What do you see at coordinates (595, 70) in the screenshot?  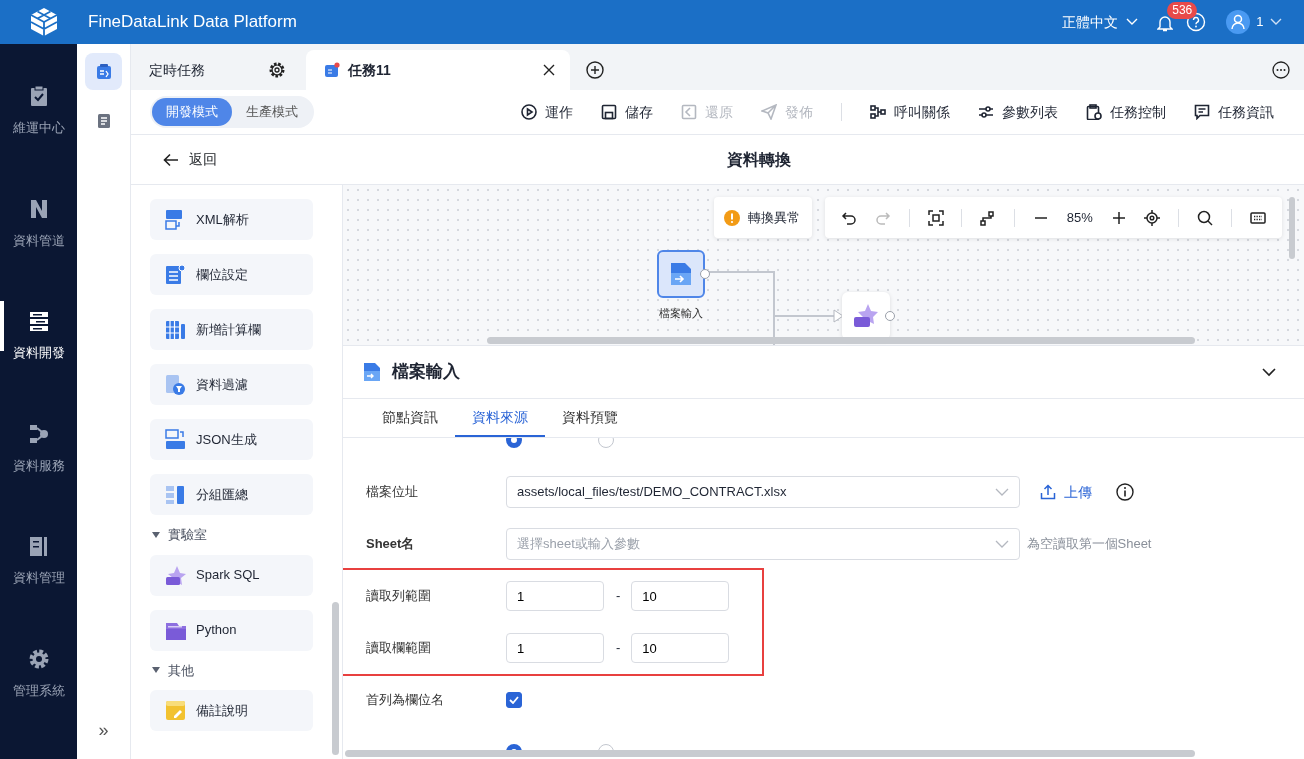 I see `add-tab-icon` at bounding box center [595, 70].